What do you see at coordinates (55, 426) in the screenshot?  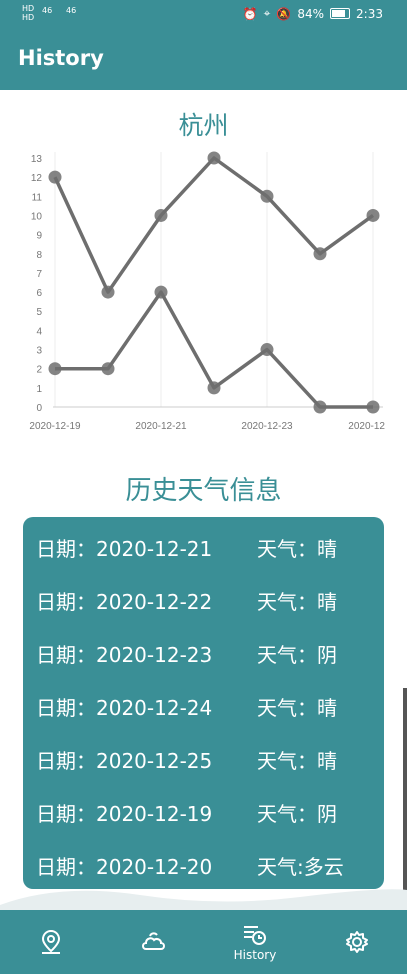 I see `chart-x-tick-label: 2020-12-19` at bounding box center [55, 426].